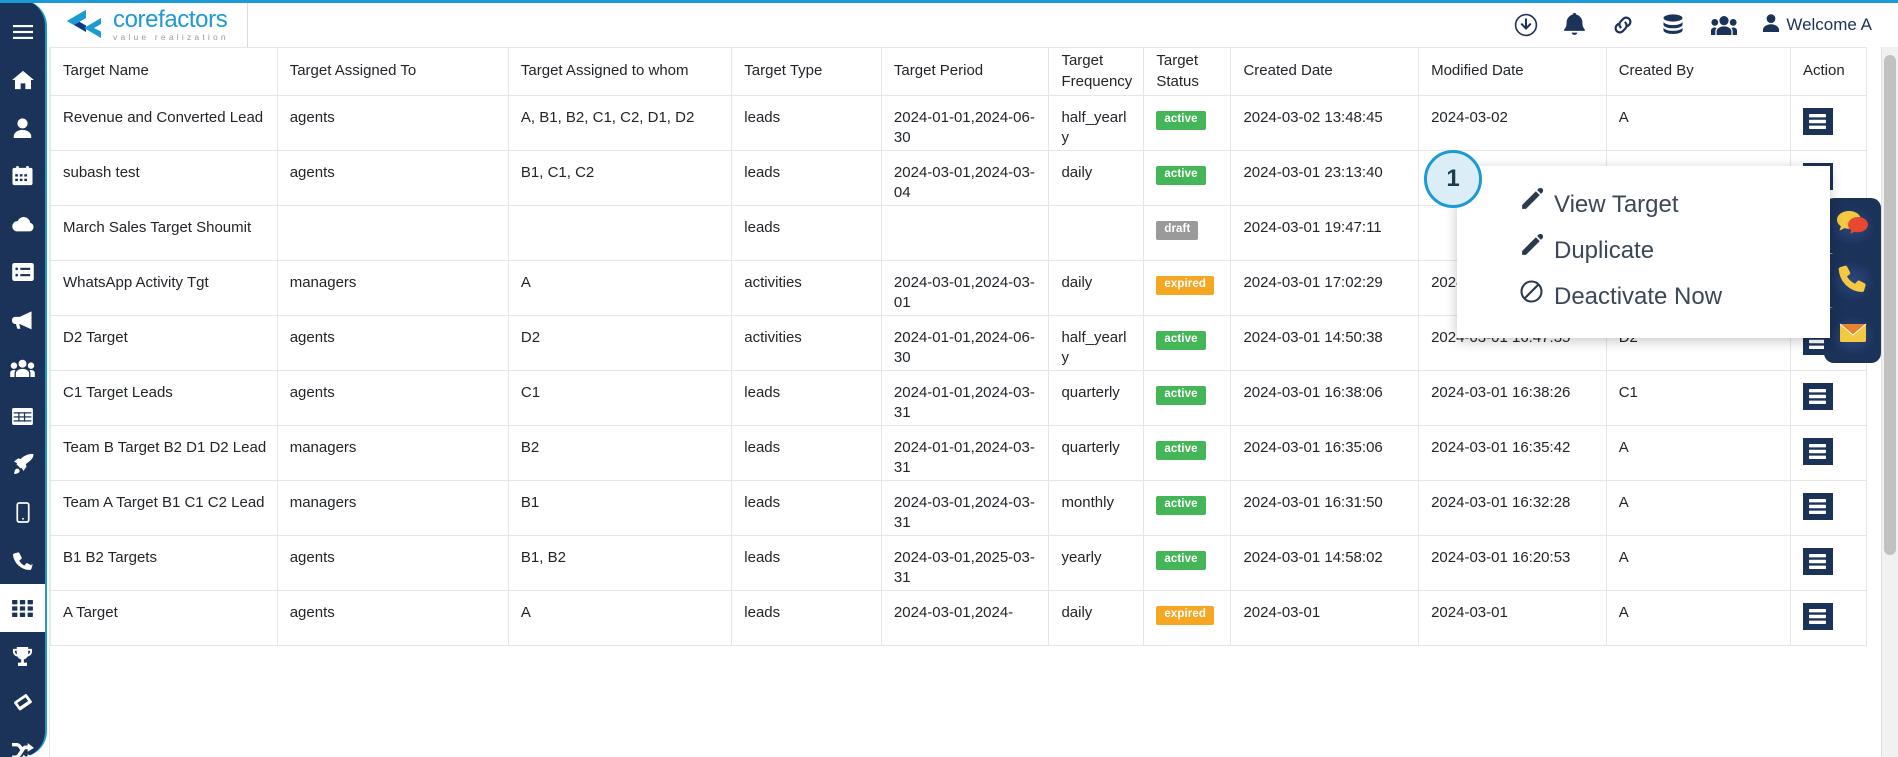  I want to click on floating-call-button, so click(1852, 280).